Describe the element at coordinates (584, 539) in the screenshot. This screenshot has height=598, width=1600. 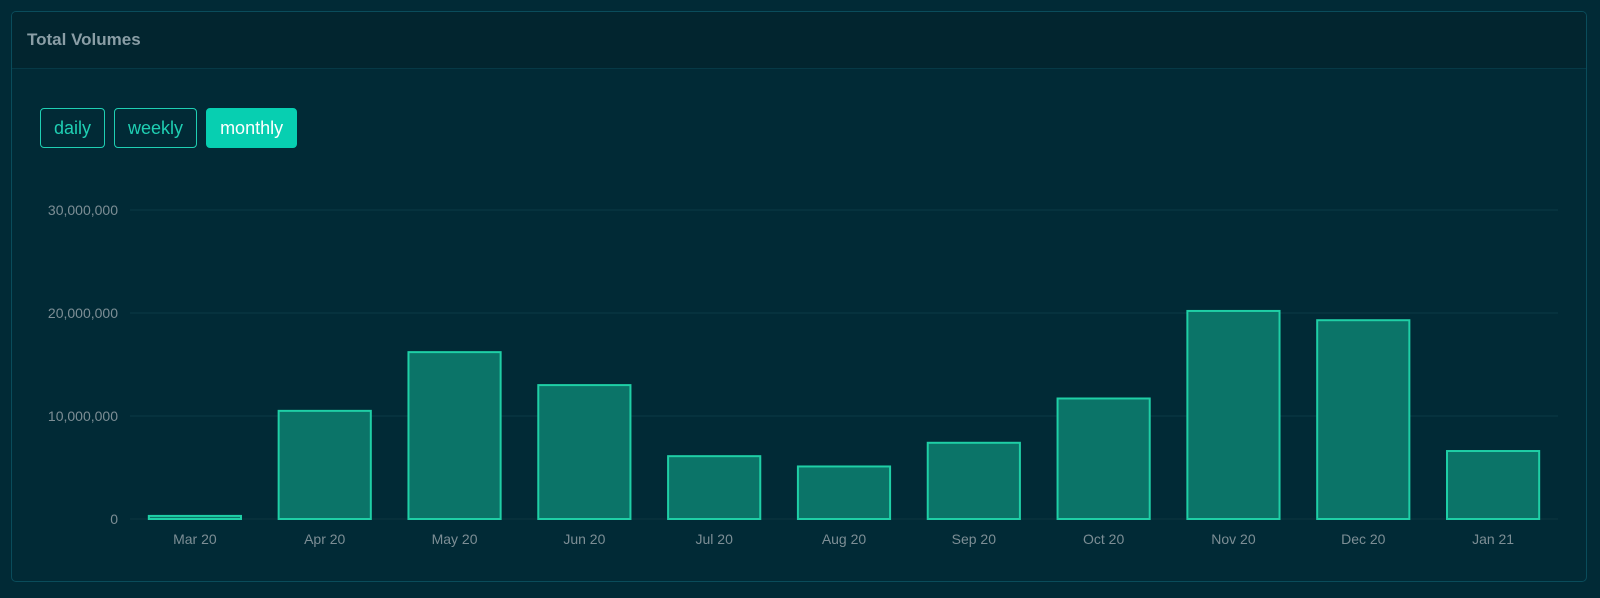
I see `x-tick-label: Jun 20` at that location.